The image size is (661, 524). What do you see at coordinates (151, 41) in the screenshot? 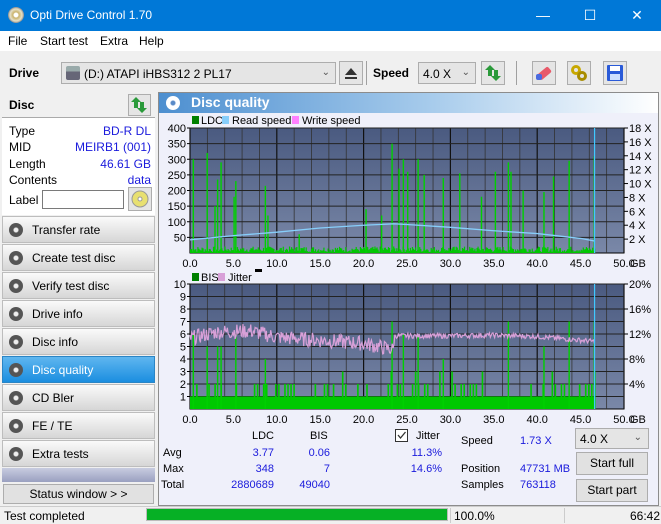
I see `menu-help: Help` at bounding box center [151, 41].